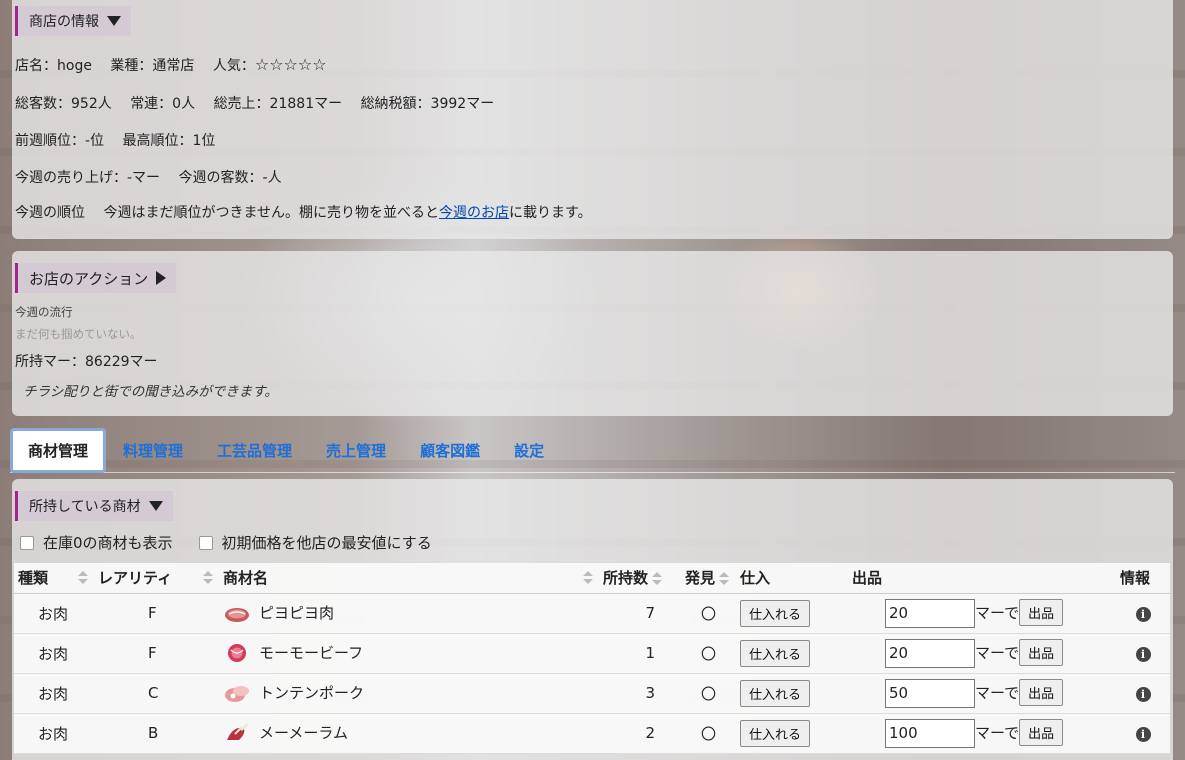 This screenshot has width=1185, height=760. Describe the element at coordinates (297, 612) in the screenshot. I see `goods-name: ピヨピヨ肉` at that location.